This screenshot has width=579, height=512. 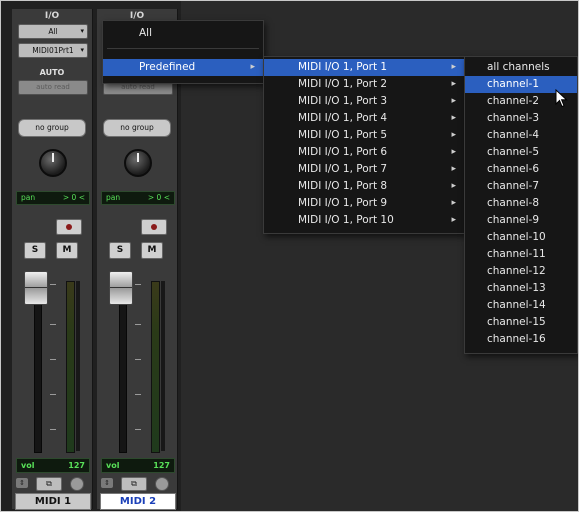 What do you see at coordinates (521, 305) in the screenshot?
I see `midi-channel-menu-item: channel-14` at bounding box center [521, 305].